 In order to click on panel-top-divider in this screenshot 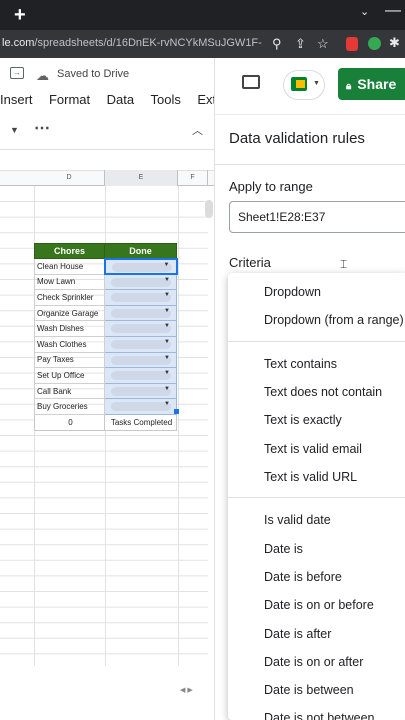, I will do `click(309, 114)`.